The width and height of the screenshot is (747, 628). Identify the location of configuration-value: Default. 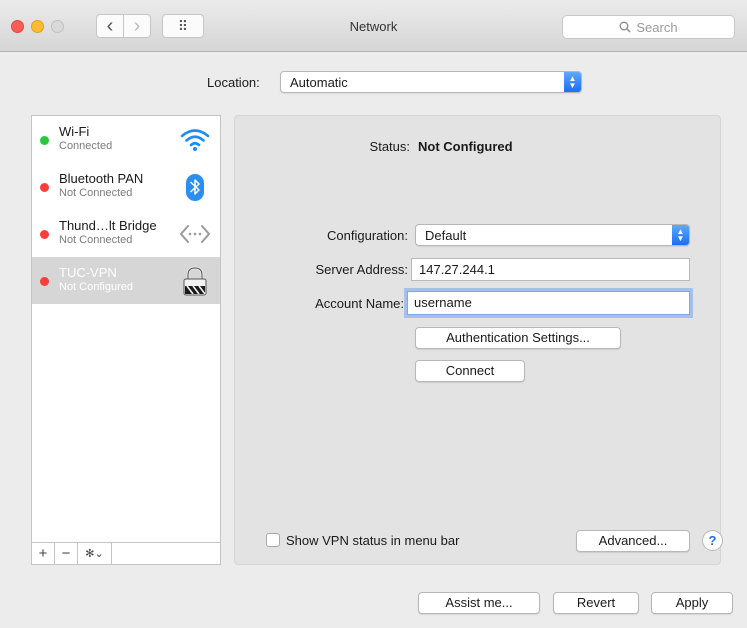
(446, 235).